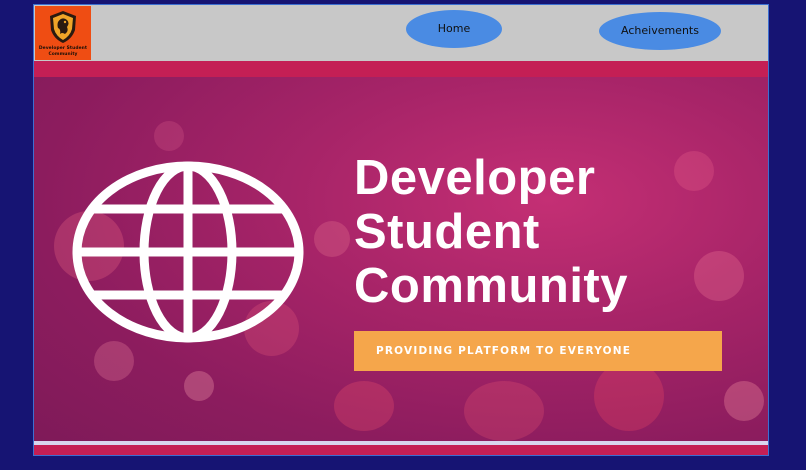  I want to click on hero-title-line3: Community, so click(491, 286).